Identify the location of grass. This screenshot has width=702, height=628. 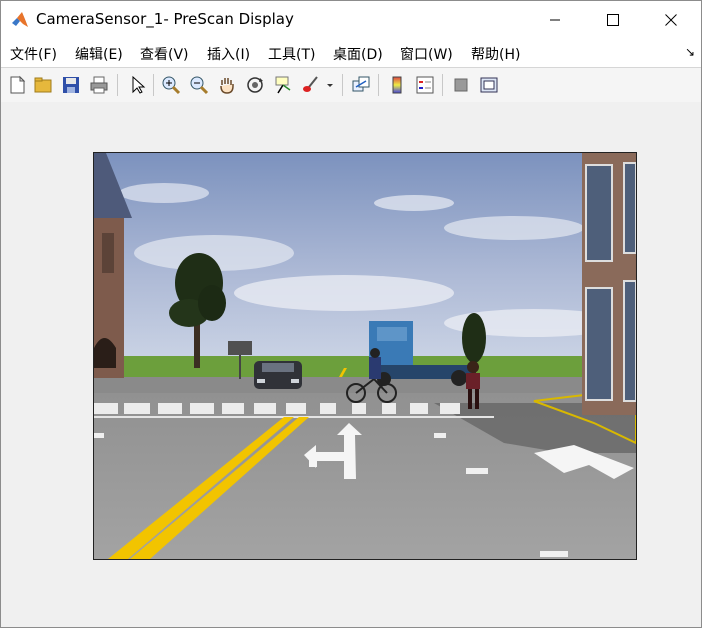
(365, 368).